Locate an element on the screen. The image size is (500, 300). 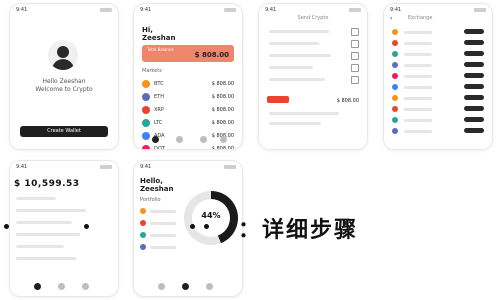
send-amount: $ 808.00 is located at coordinates (347, 101).